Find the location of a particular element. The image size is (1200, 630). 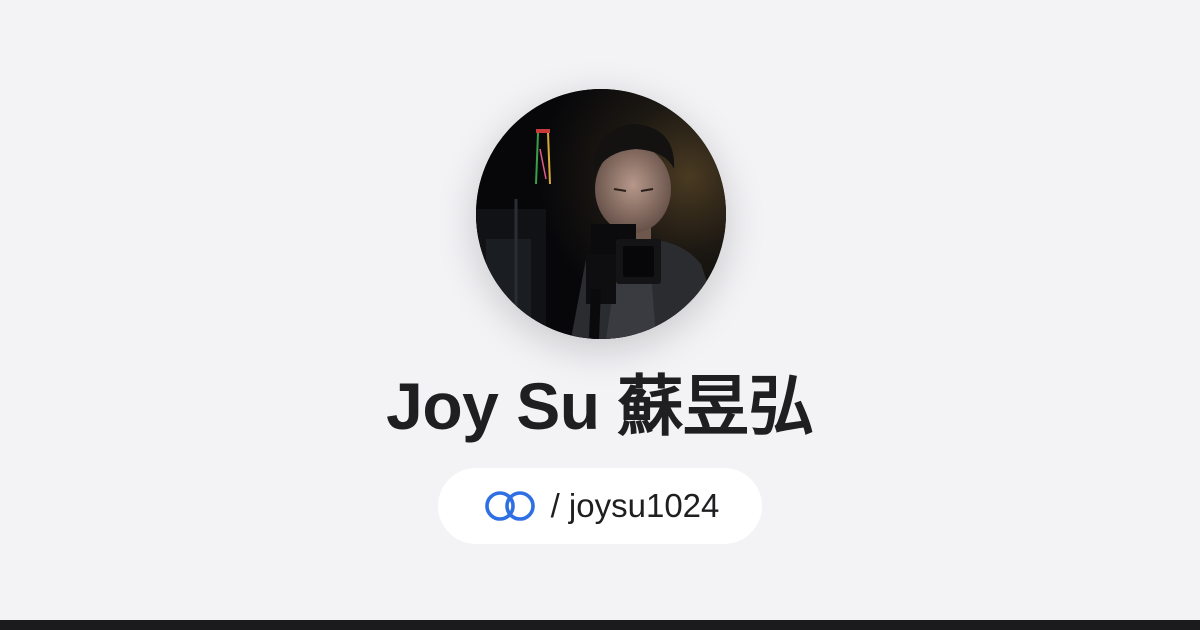

linked-rings-icon is located at coordinates (509, 506).